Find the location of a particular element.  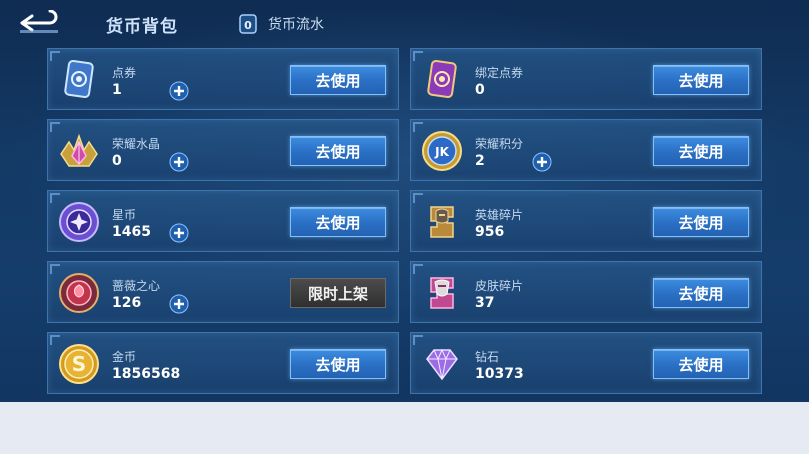

svg-text: 0 is located at coordinates (248, 25).